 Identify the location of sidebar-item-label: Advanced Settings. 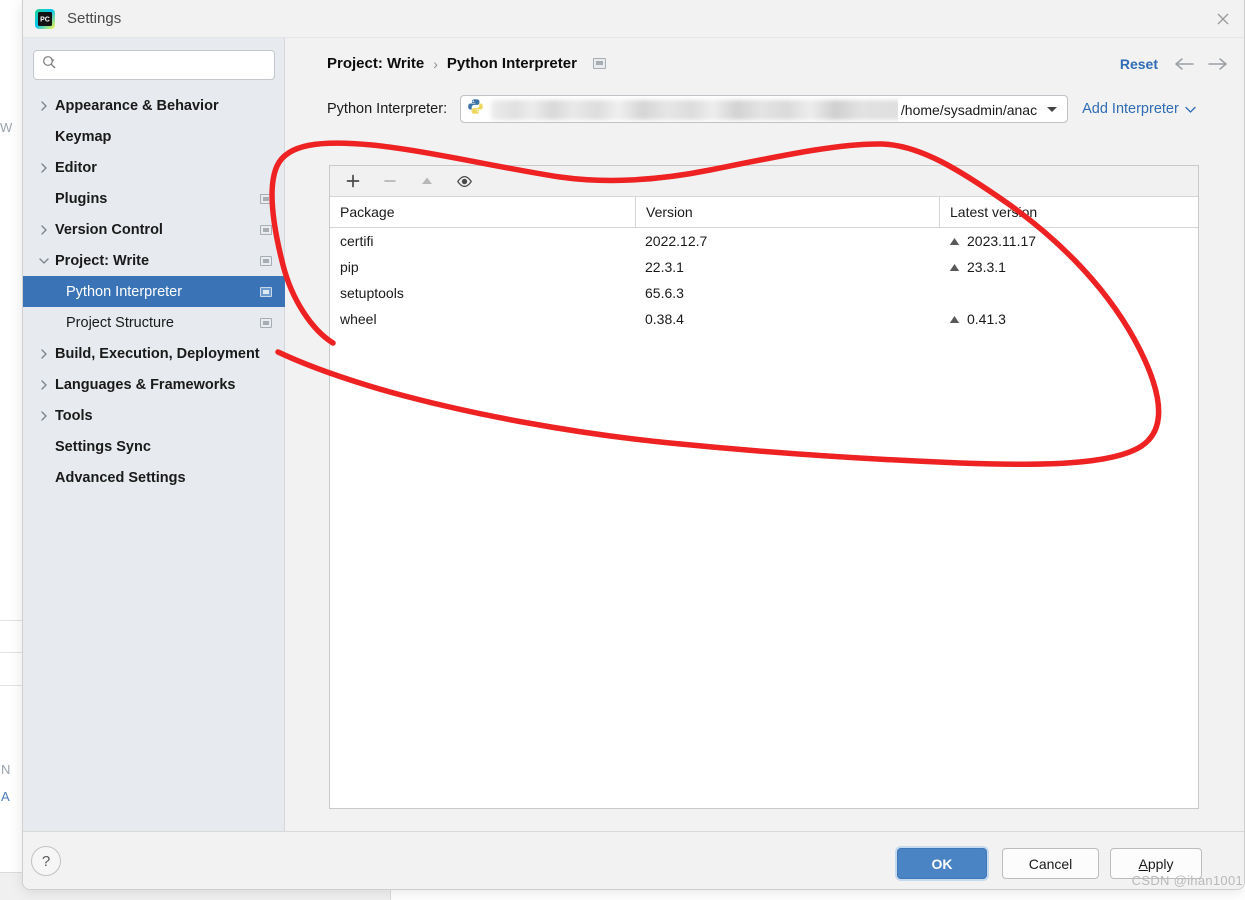
(120, 477).